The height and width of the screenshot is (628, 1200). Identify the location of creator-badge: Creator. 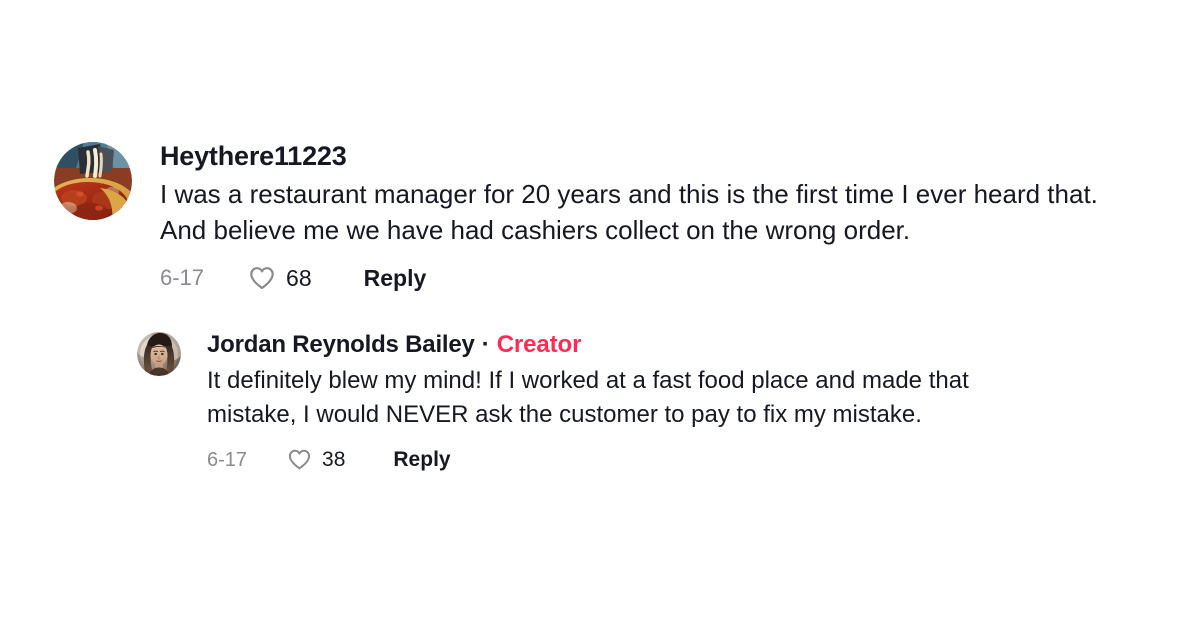
(539, 344).